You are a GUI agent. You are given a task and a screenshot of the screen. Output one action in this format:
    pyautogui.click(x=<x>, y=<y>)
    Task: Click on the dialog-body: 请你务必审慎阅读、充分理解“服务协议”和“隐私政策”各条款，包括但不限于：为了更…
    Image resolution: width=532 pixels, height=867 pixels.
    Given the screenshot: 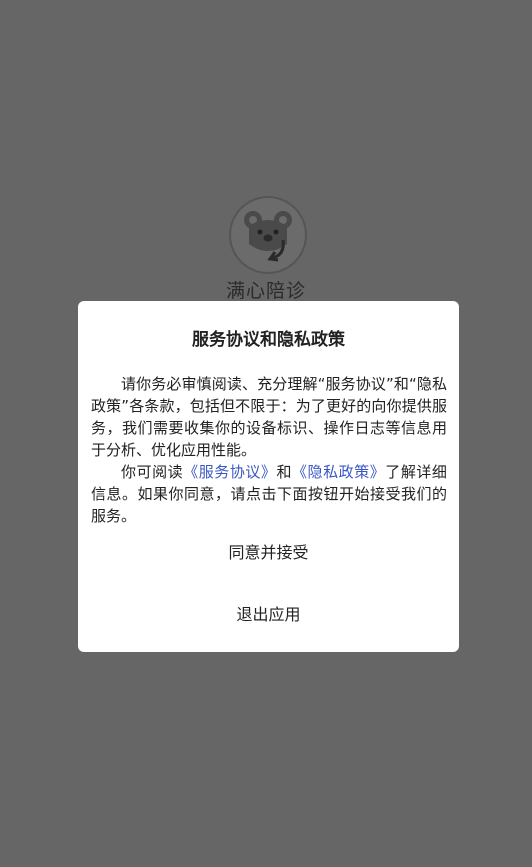 What is the action you would take?
    pyautogui.click(x=269, y=450)
    